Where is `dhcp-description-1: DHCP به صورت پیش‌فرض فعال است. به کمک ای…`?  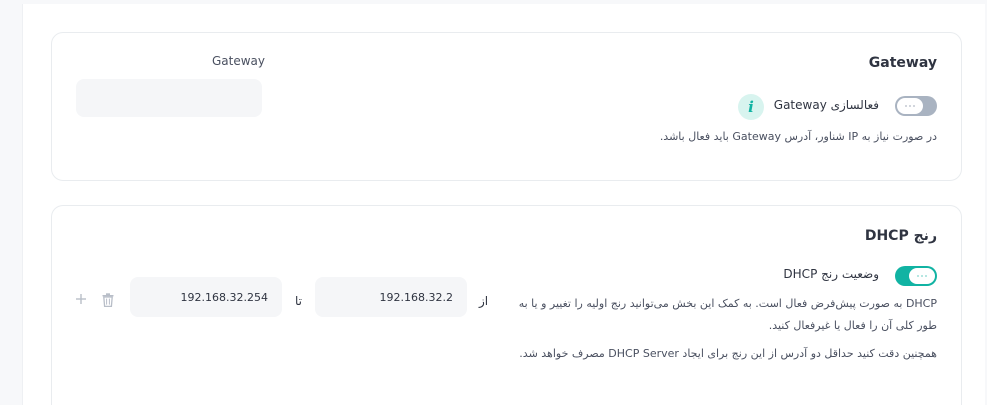
dhcp-description-1: DHCP به صورت پیش‌فرض فعال است. به کمک ای… is located at coordinates (727, 314).